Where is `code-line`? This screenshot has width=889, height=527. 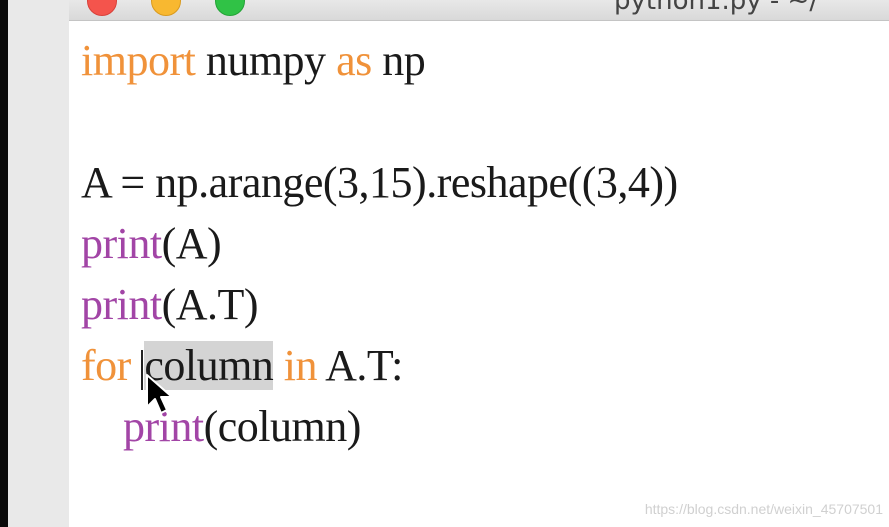 code-line is located at coordinates (379, 121).